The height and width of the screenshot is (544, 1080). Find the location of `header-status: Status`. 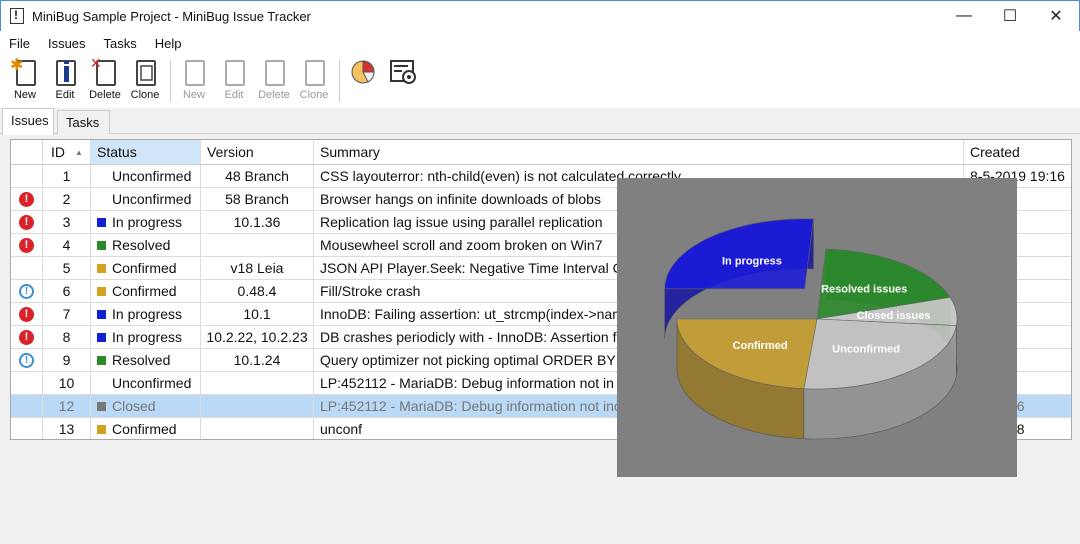

header-status: Status is located at coordinates (146, 152).